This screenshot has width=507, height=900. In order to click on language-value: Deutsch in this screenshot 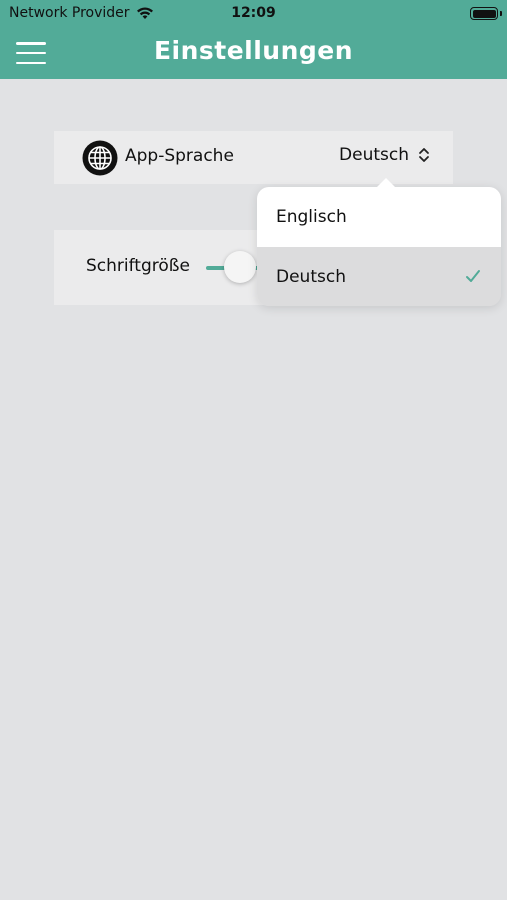, I will do `click(374, 155)`.